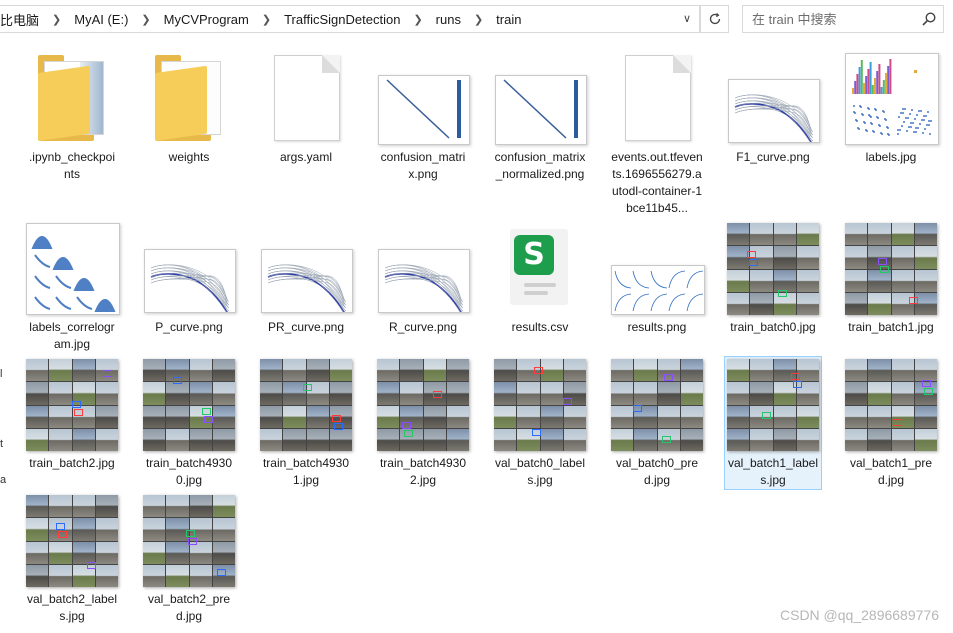  What do you see at coordinates (508, 19) in the screenshot?
I see `breadcrumb-train: train` at bounding box center [508, 19].